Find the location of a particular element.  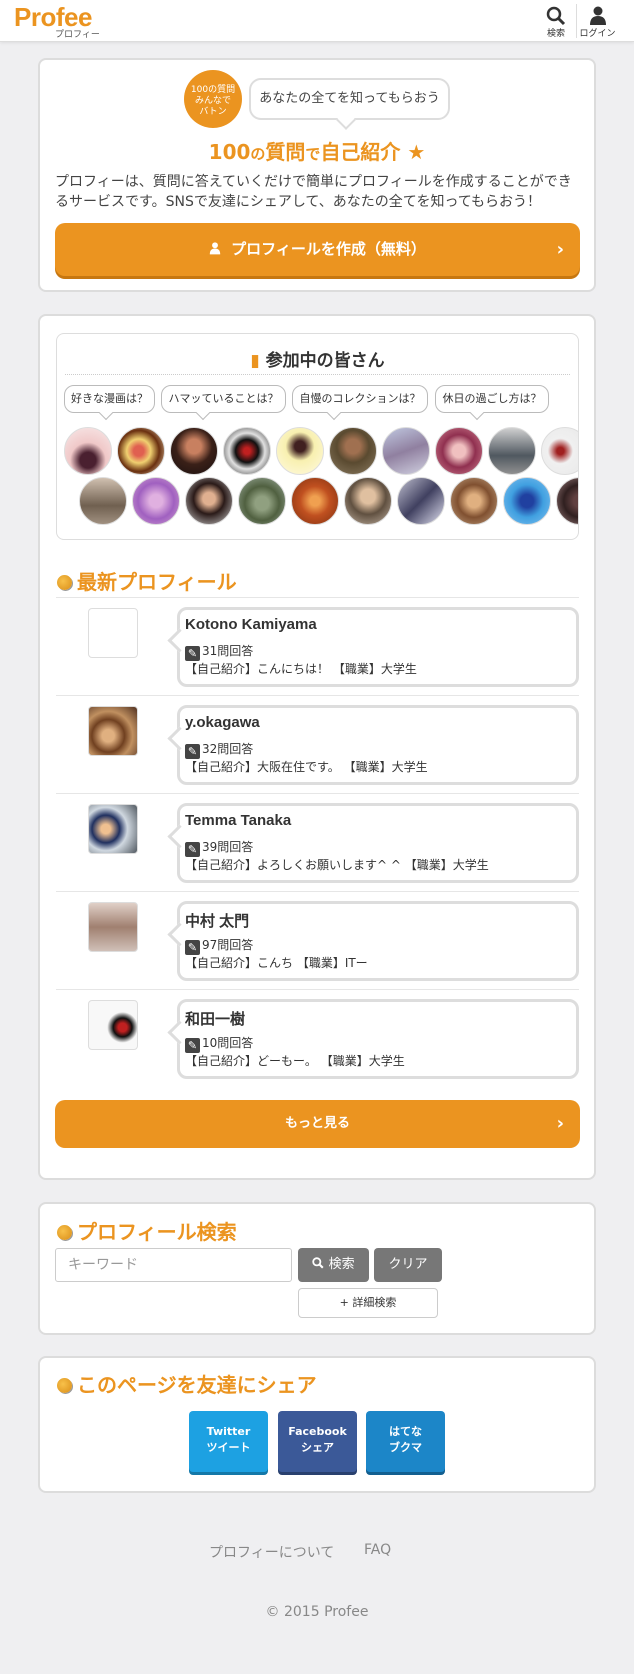

profile-answer-count-text: 32問回答 is located at coordinates (228, 749).